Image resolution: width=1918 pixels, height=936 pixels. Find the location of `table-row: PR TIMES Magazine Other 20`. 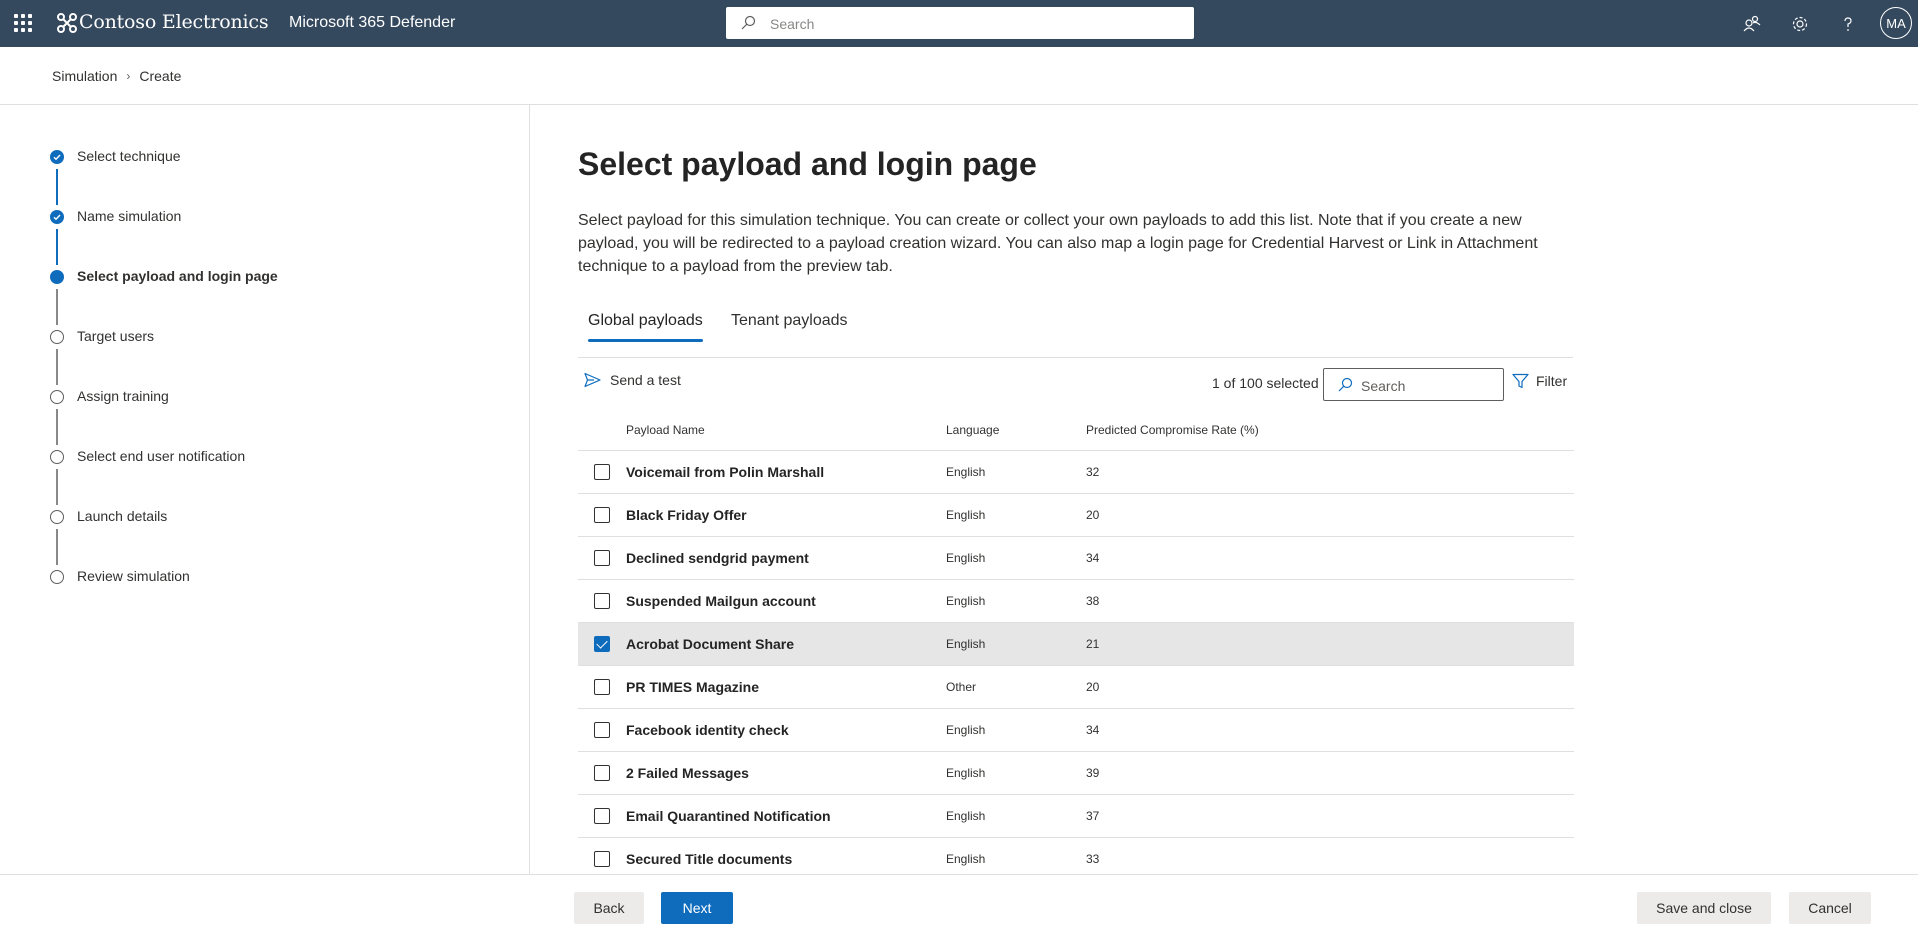

table-row: PR TIMES Magazine Other 20 is located at coordinates (1076, 687).